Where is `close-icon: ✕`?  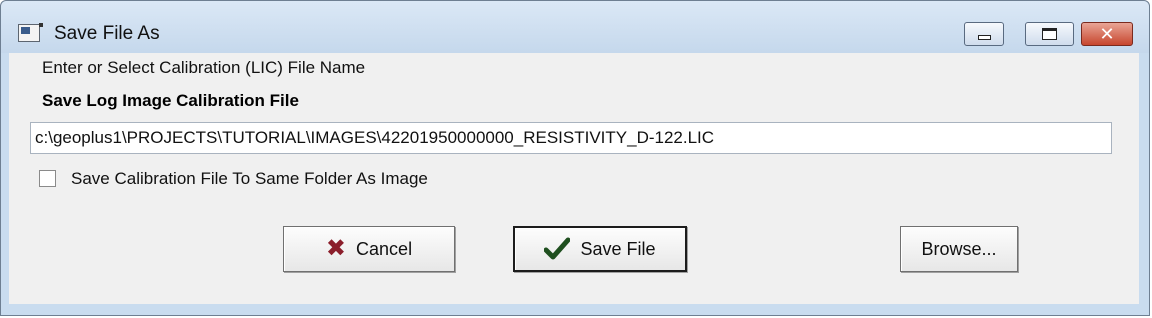 close-icon: ✕ is located at coordinates (1107, 34).